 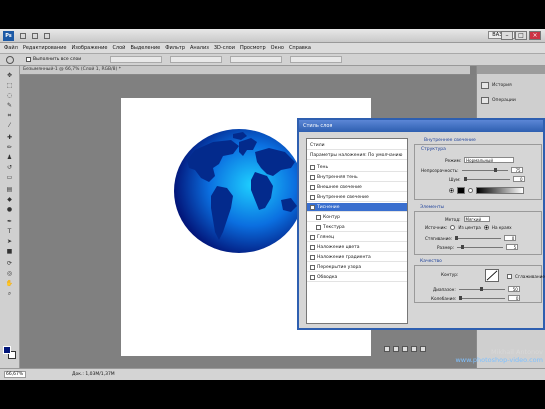 I want to click on style-item-texture: Текстура, so click(x=357, y=227).